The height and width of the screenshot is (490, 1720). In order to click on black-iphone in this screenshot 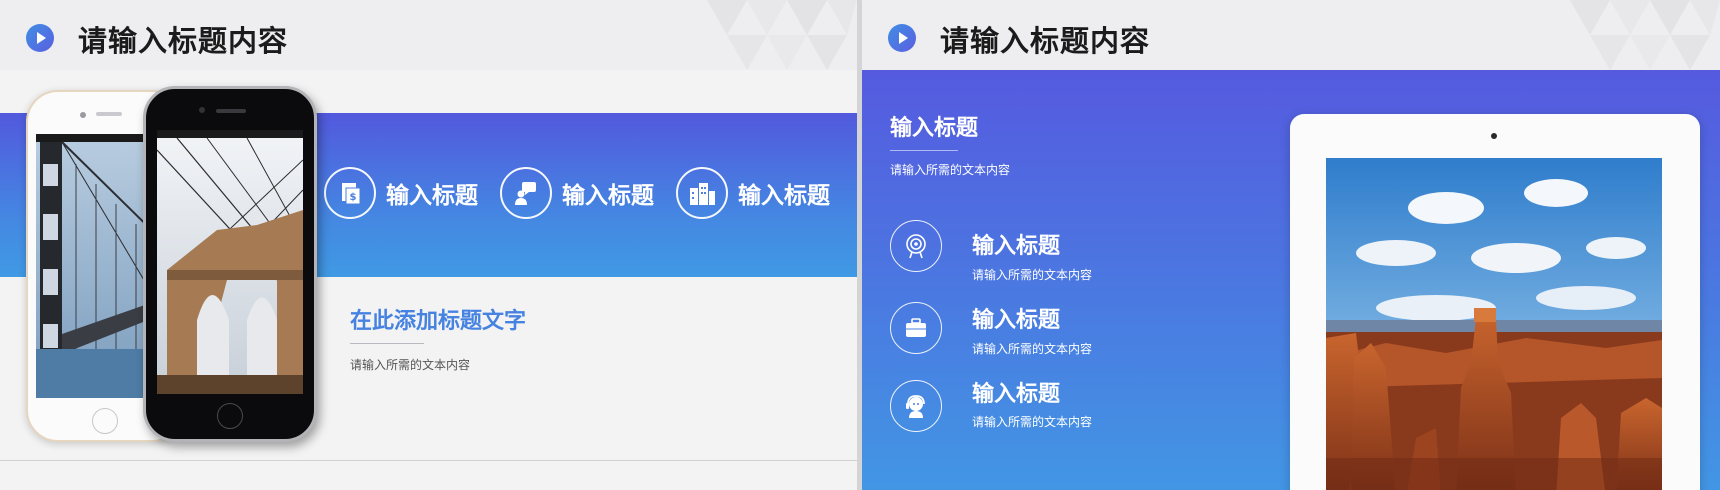, I will do `click(230, 264)`.